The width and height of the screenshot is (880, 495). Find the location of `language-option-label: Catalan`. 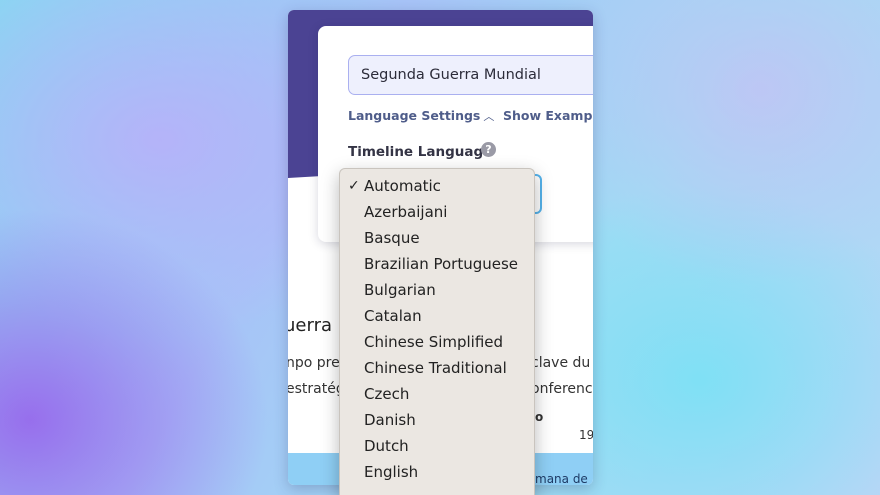

language-option-label: Catalan is located at coordinates (393, 316).